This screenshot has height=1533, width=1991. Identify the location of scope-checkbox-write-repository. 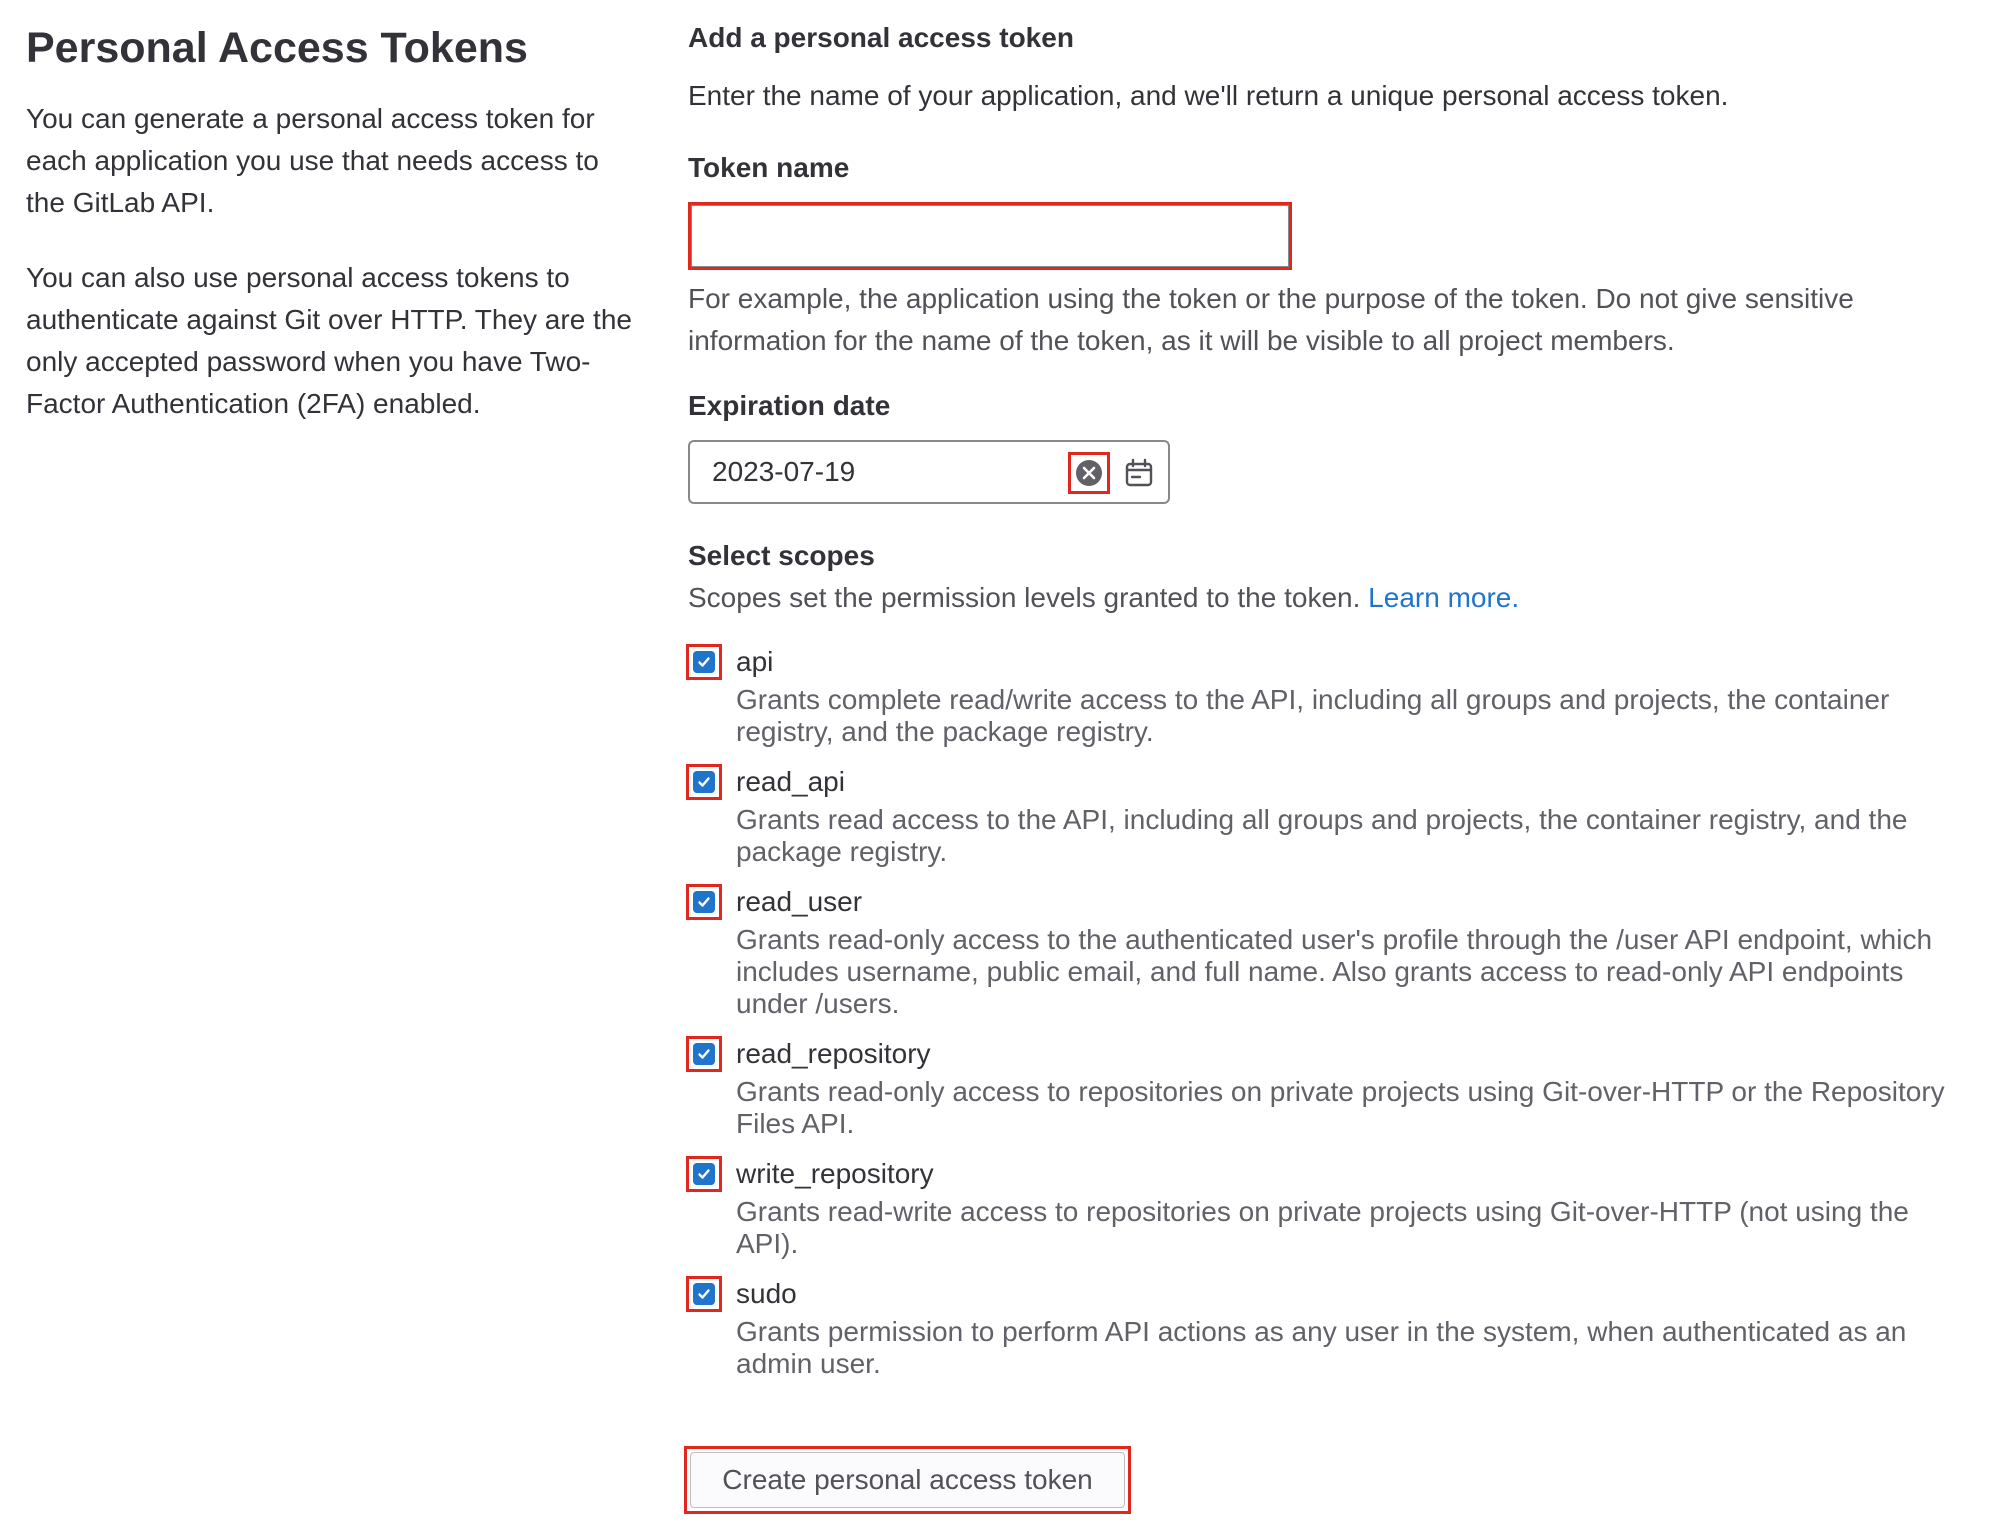
(704, 1174).